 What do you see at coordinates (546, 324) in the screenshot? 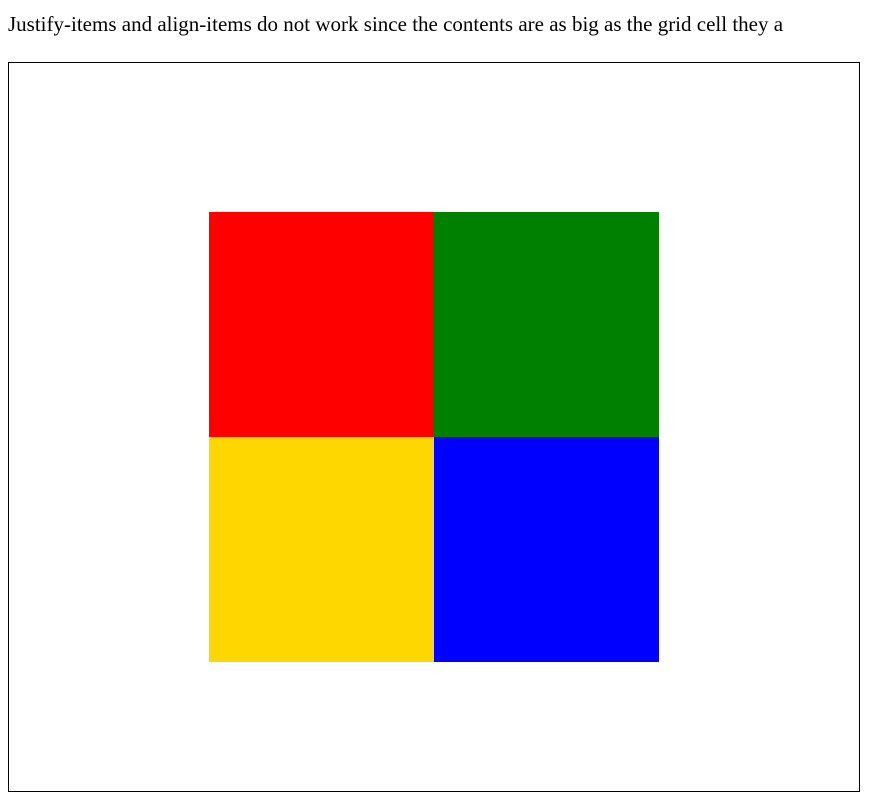
I see `grid-cell-green` at bounding box center [546, 324].